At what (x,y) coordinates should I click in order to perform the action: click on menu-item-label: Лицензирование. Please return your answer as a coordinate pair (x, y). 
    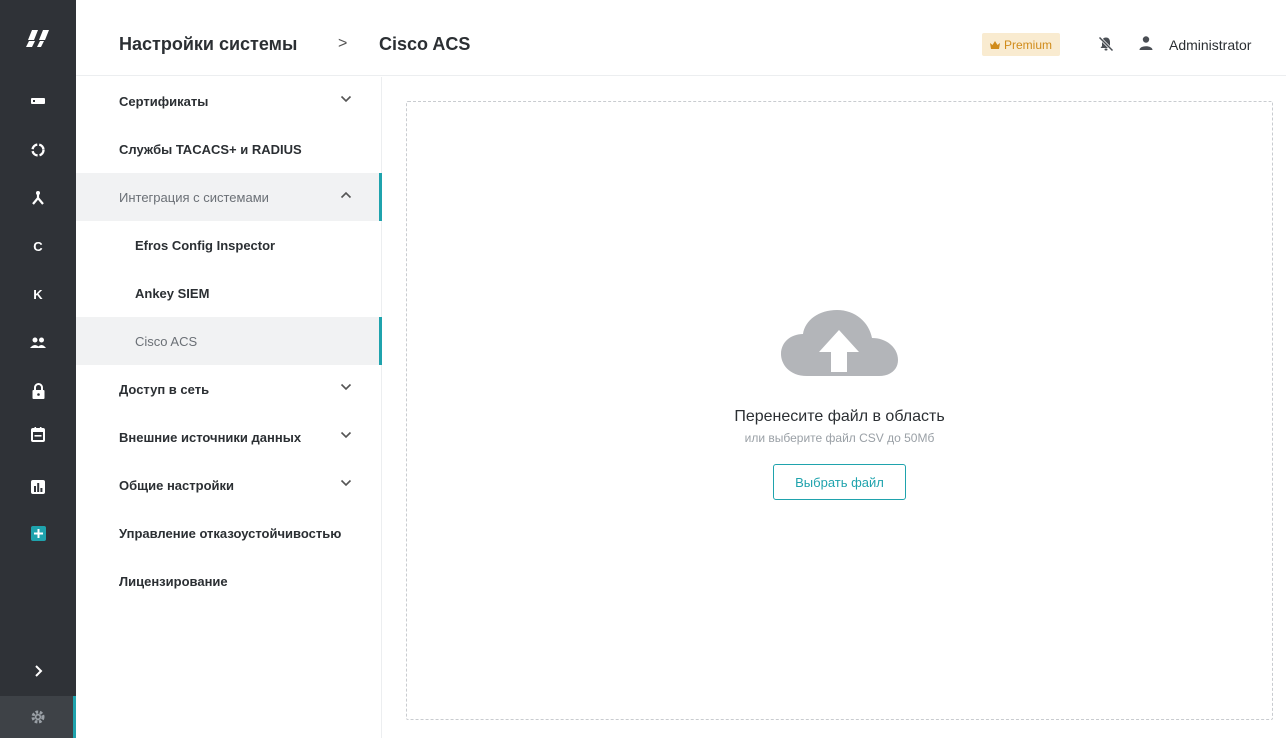
    Looking at the image, I should click on (173, 581).